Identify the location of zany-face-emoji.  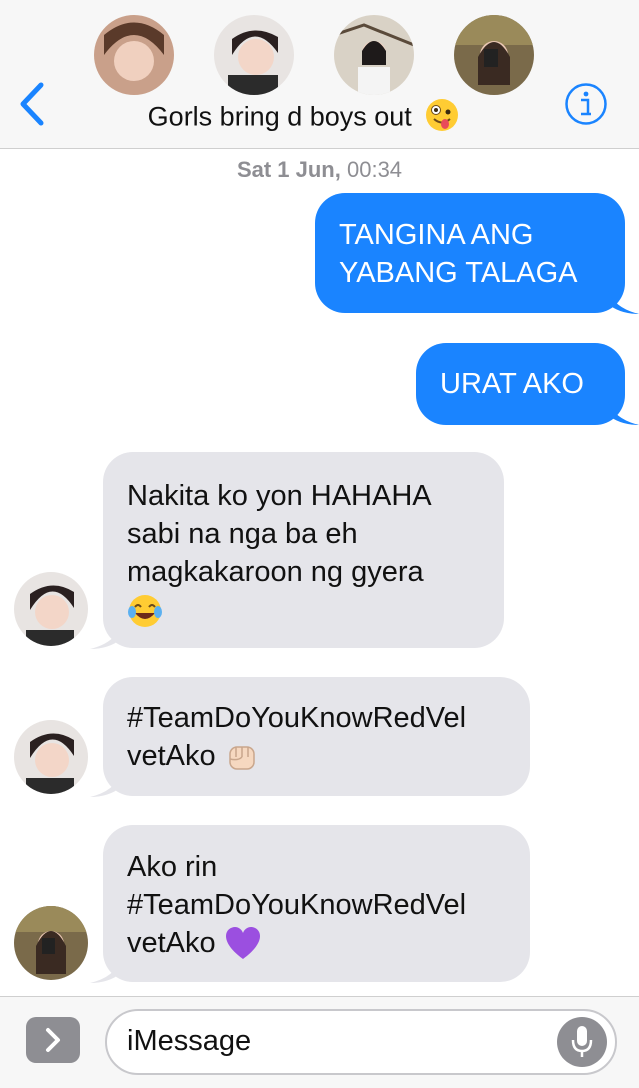
(442, 118).